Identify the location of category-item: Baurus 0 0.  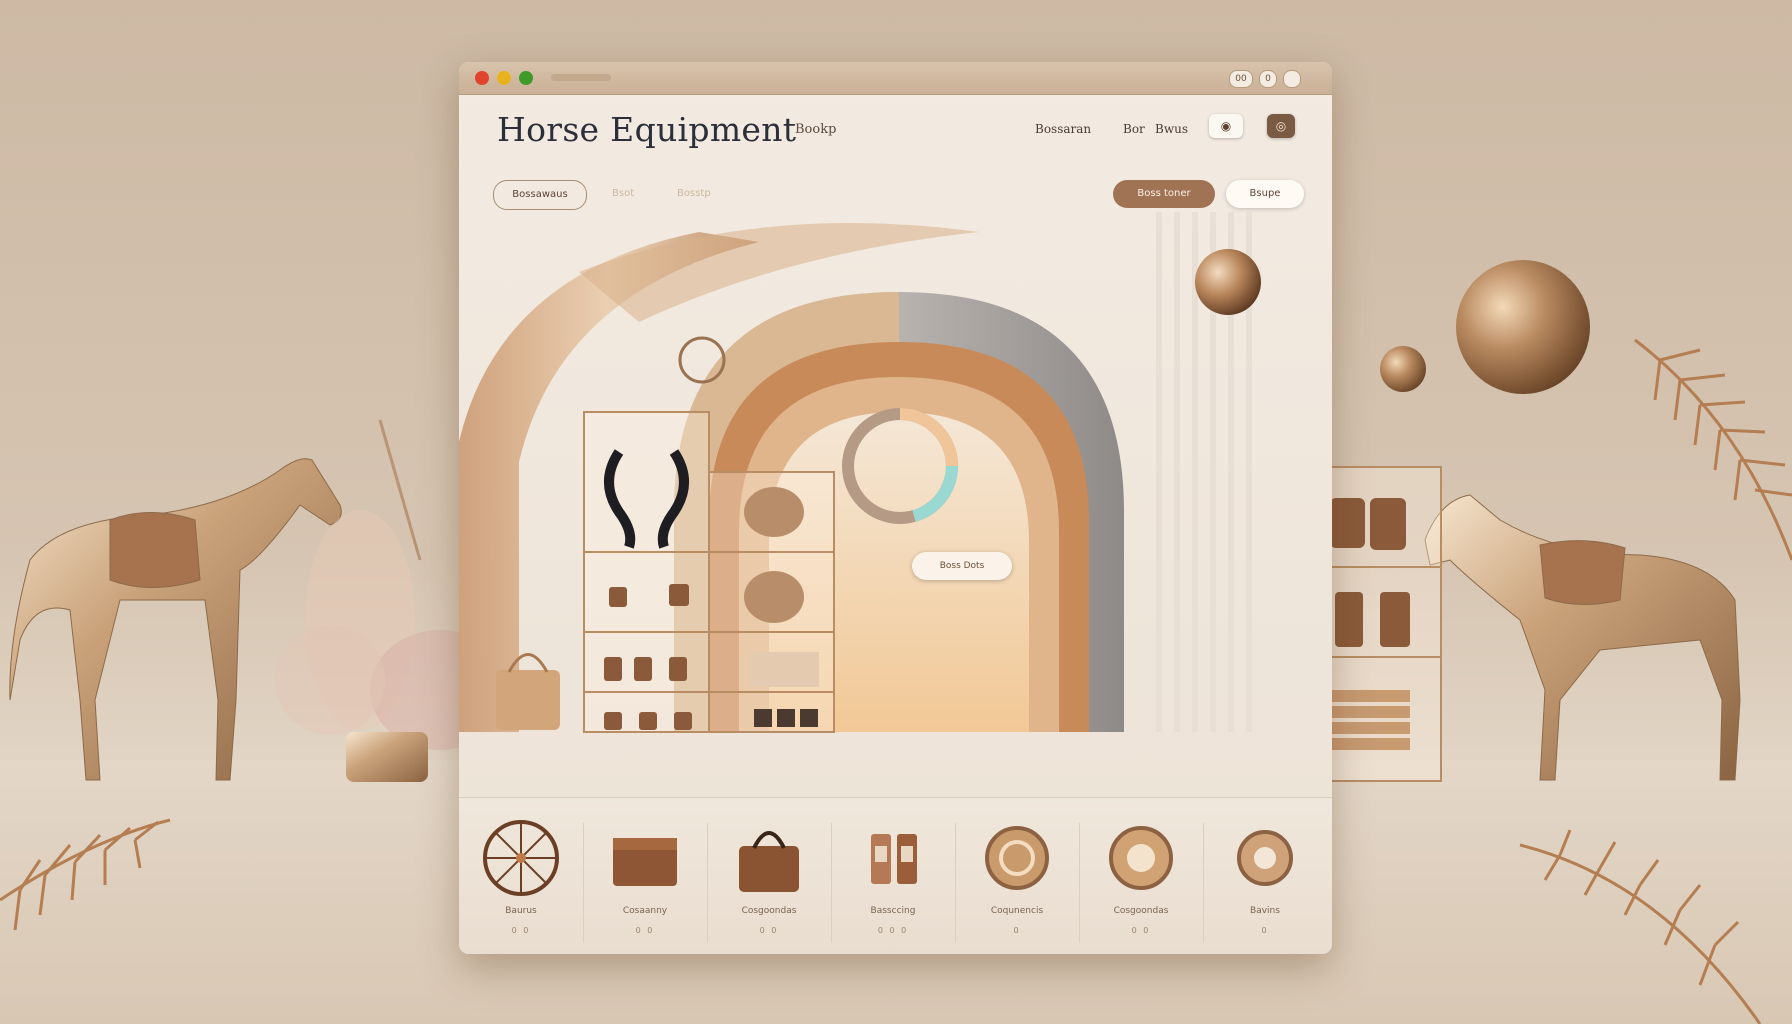
(521, 876).